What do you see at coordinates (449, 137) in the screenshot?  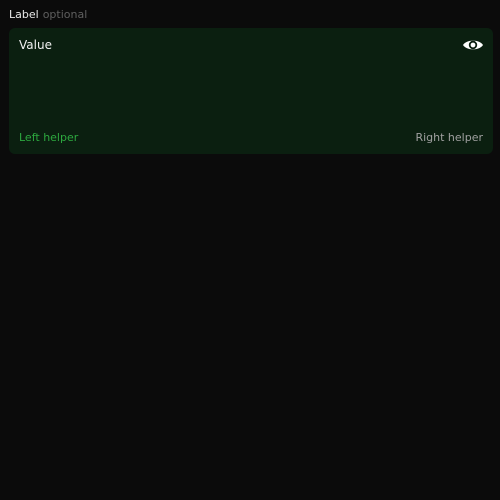 I see `right-helper-text: Right helper` at bounding box center [449, 137].